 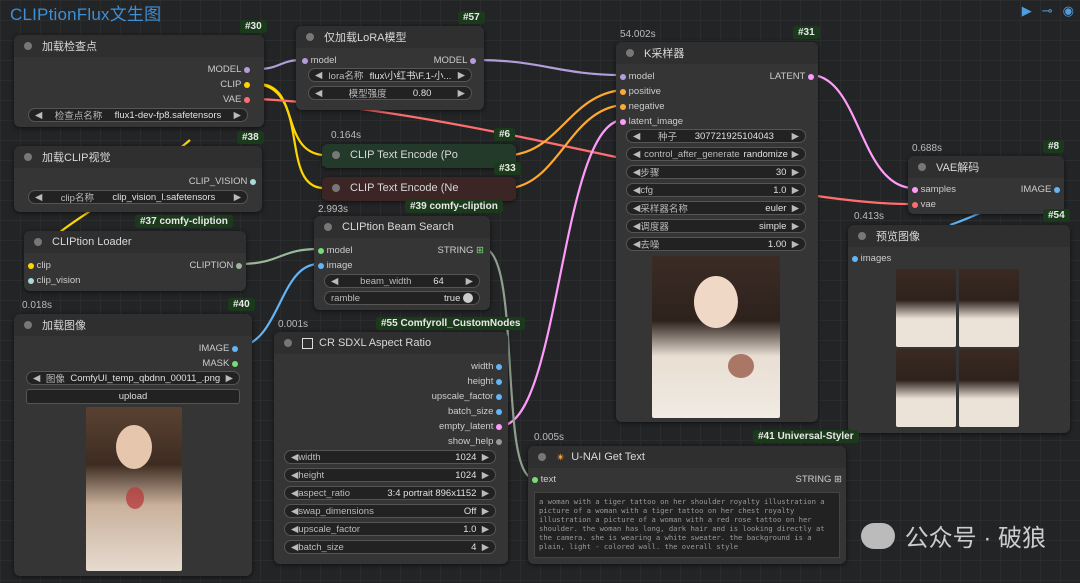 I want to click on seed-stepper: ◀ 种子 307721925104043 ▶, so click(x=716, y=136).